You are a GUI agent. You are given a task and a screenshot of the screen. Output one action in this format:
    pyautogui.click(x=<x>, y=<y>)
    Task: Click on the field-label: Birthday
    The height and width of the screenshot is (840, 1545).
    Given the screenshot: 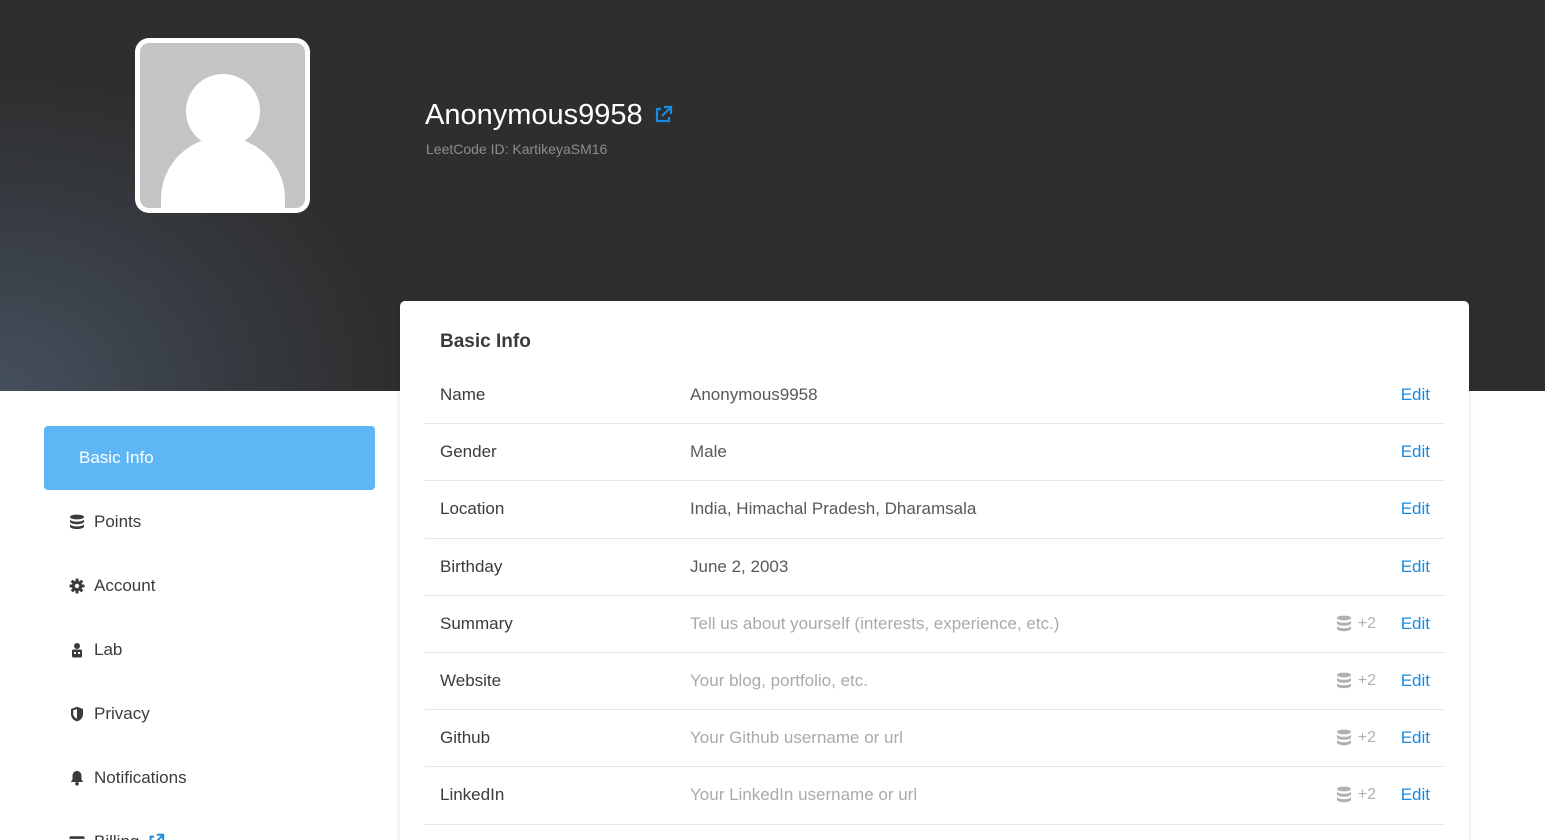 What is the action you would take?
    pyautogui.click(x=471, y=566)
    